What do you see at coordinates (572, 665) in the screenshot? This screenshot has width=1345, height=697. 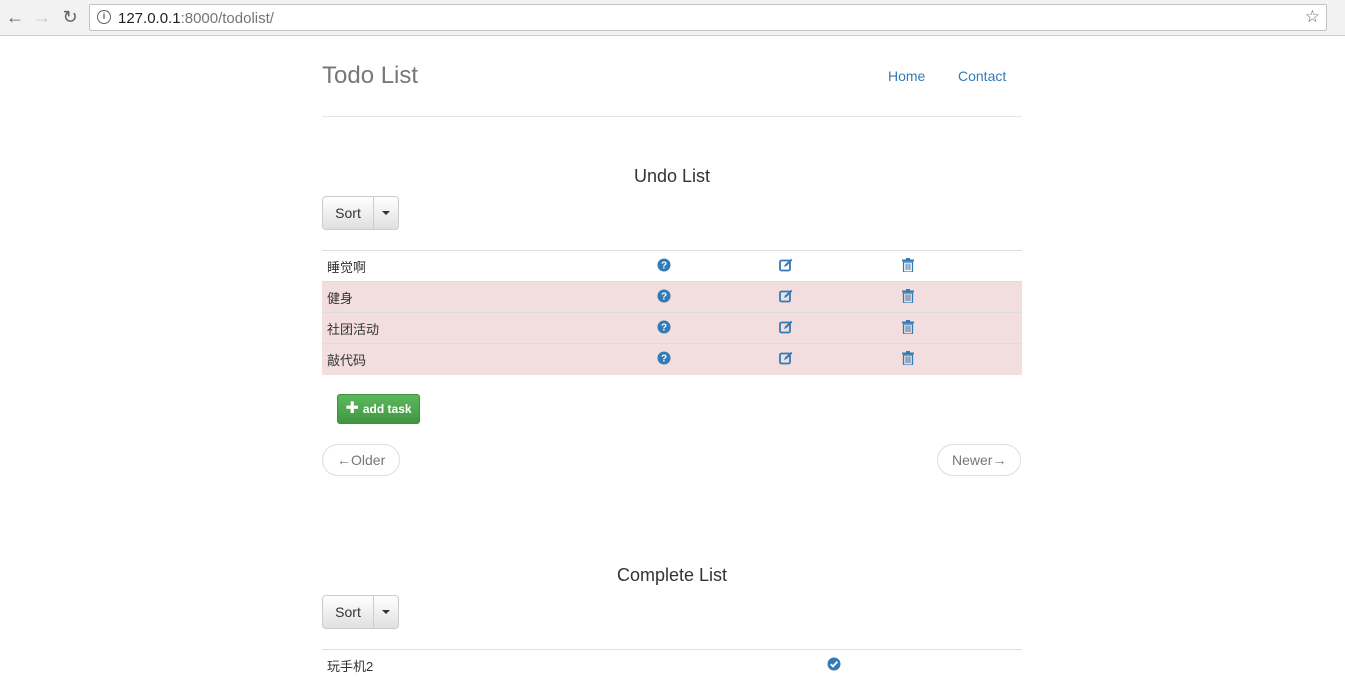 I see `task-name: 玩手机2` at bounding box center [572, 665].